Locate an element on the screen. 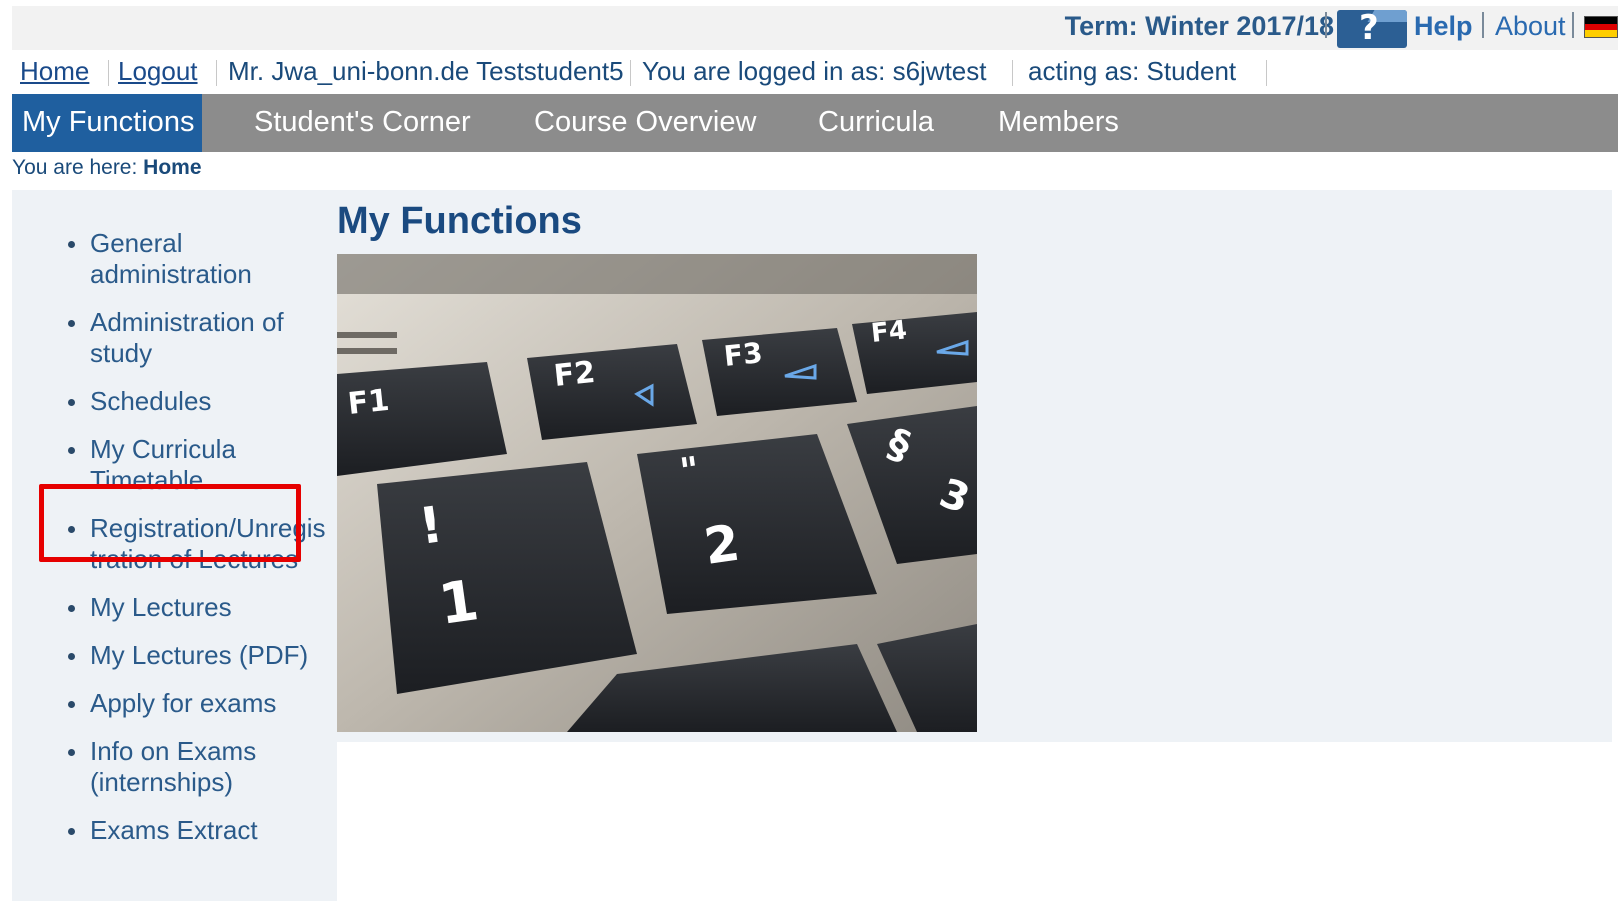 This screenshot has width=1618, height=901. breadcrumb-prefix: You are here: is located at coordinates (75, 167).